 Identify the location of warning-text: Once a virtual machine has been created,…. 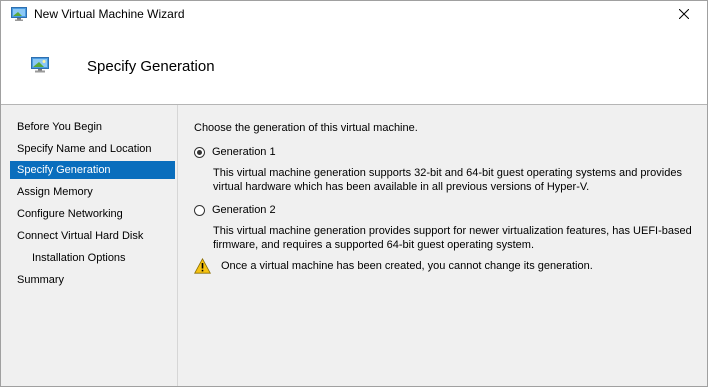
(407, 266).